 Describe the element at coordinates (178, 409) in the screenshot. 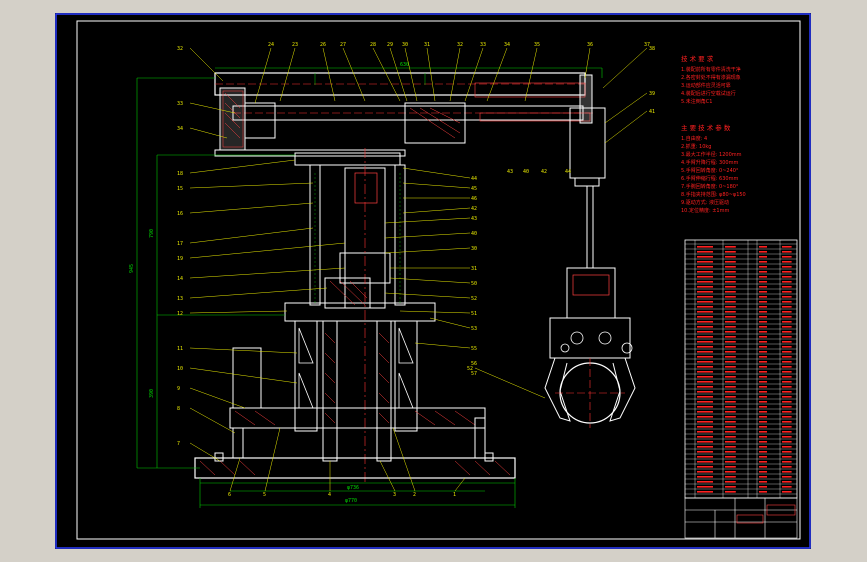

I see `part-label: 8` at that location.